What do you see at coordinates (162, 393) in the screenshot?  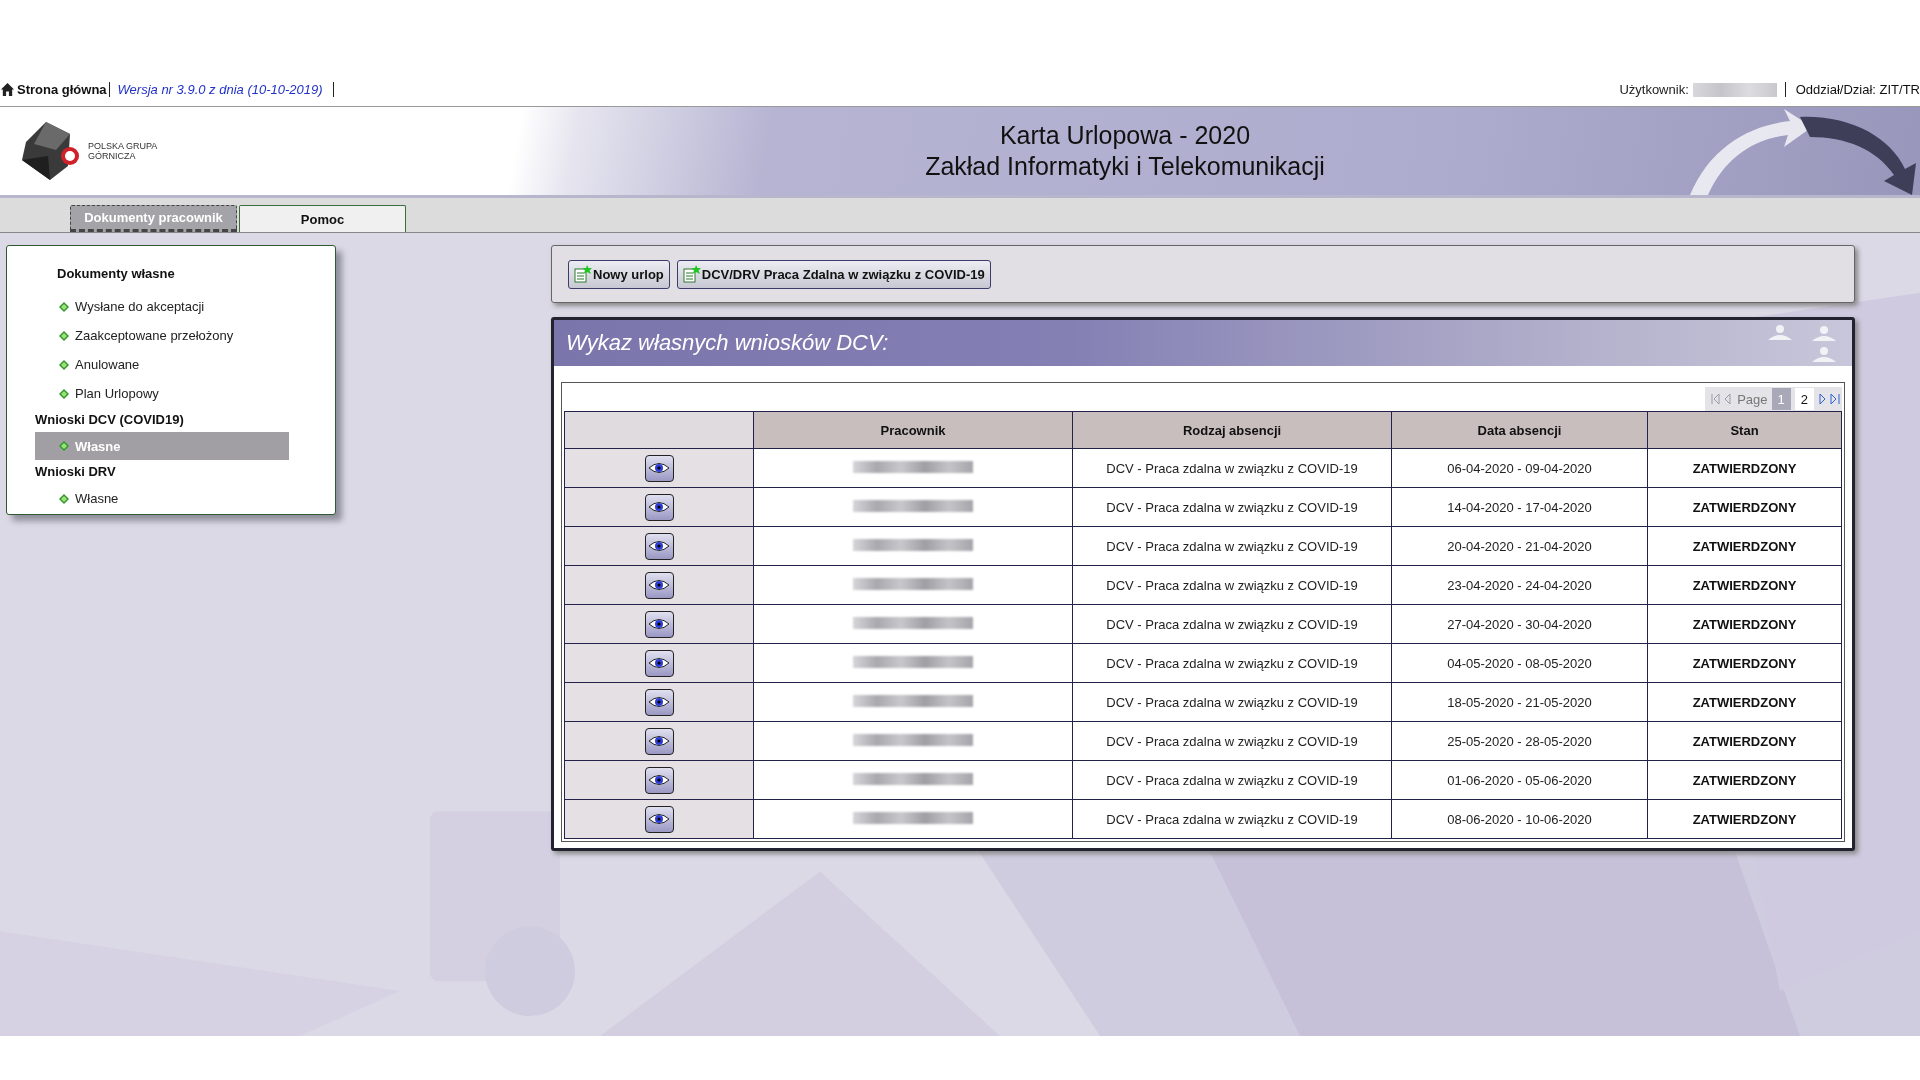 I see `nav-item: Plan Urlopowy` at bounding box center [162, 393].